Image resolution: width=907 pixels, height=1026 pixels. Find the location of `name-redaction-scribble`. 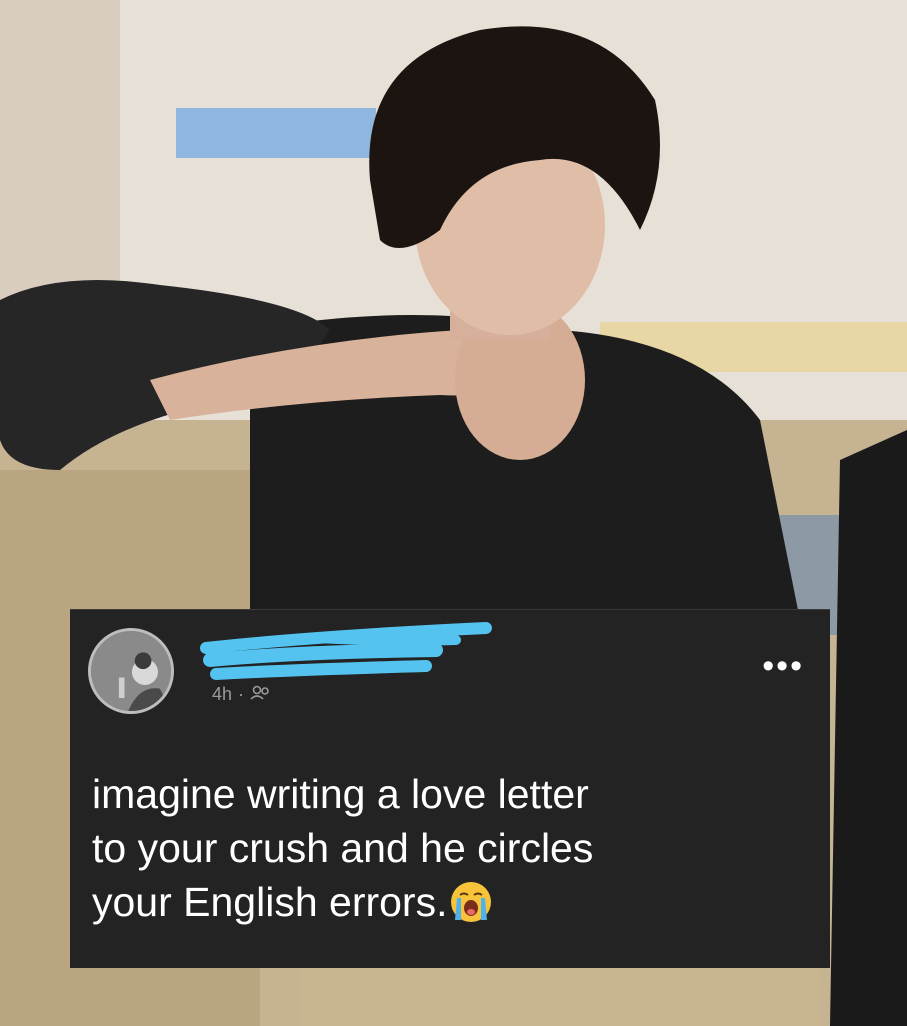

name-redaction-scribble is located at coordinates (346, 651).